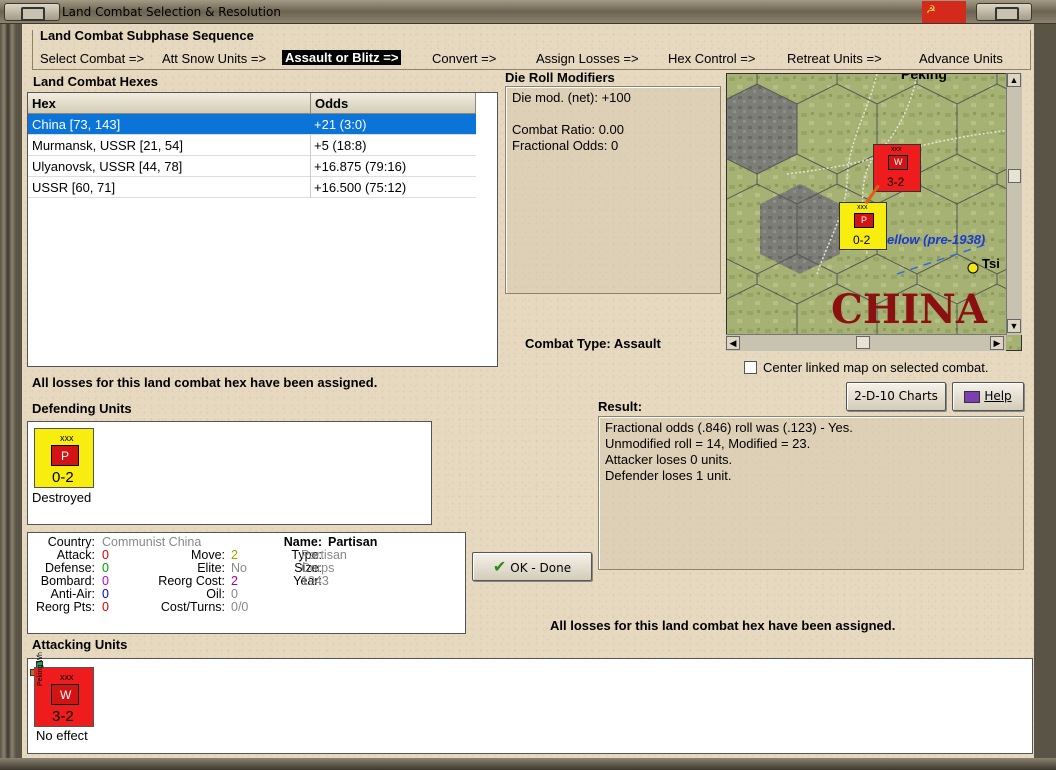 This screenshot has width=1056, height=770. Describe the element at coordinates (240, 607) in the screenshot. I see `info-cost-turns: 0/0` at that location.